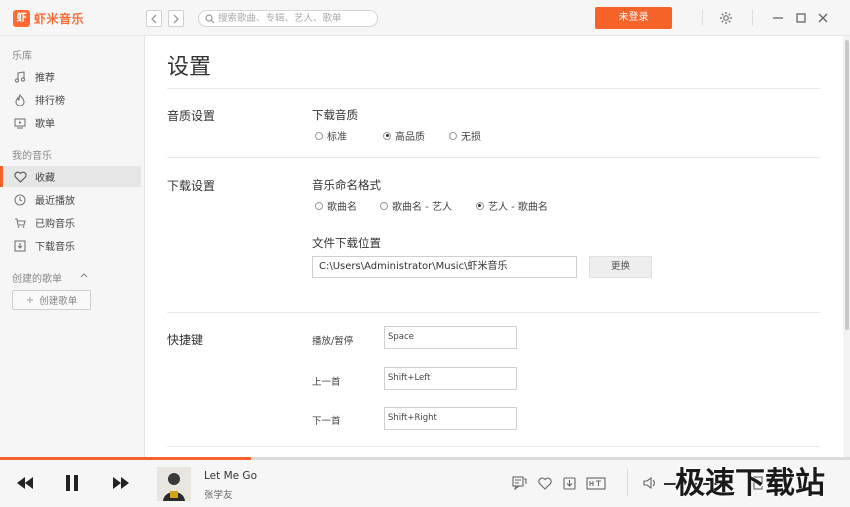 The height and width of the screenshot is (507, 850). What do you see at coordinates (191, 116) in the screenshot?
I see `quality-section-label: 音质设置` at bounding box center [191, 116].